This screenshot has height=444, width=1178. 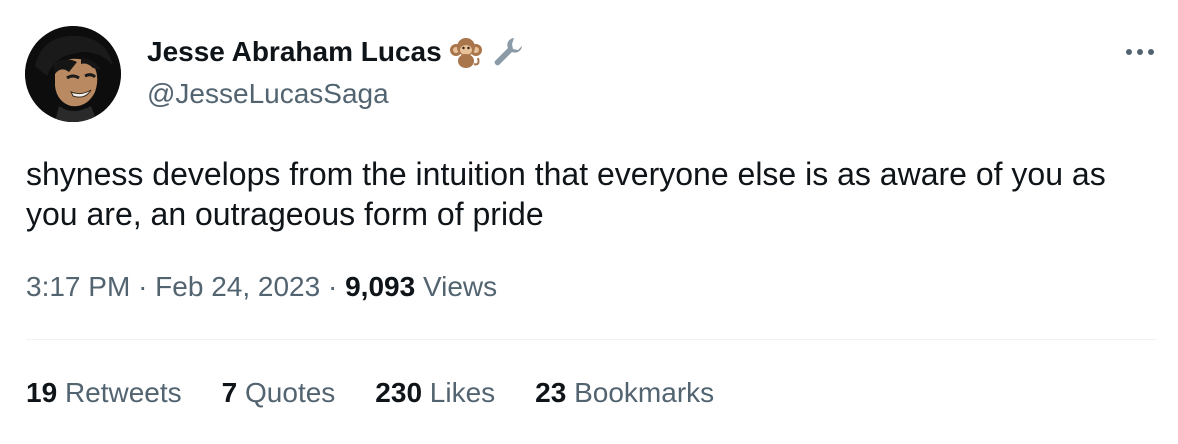 What do you see at coordinates (591, 339) in the screenshot?
I see `divider` at bounding box center [591, 339].